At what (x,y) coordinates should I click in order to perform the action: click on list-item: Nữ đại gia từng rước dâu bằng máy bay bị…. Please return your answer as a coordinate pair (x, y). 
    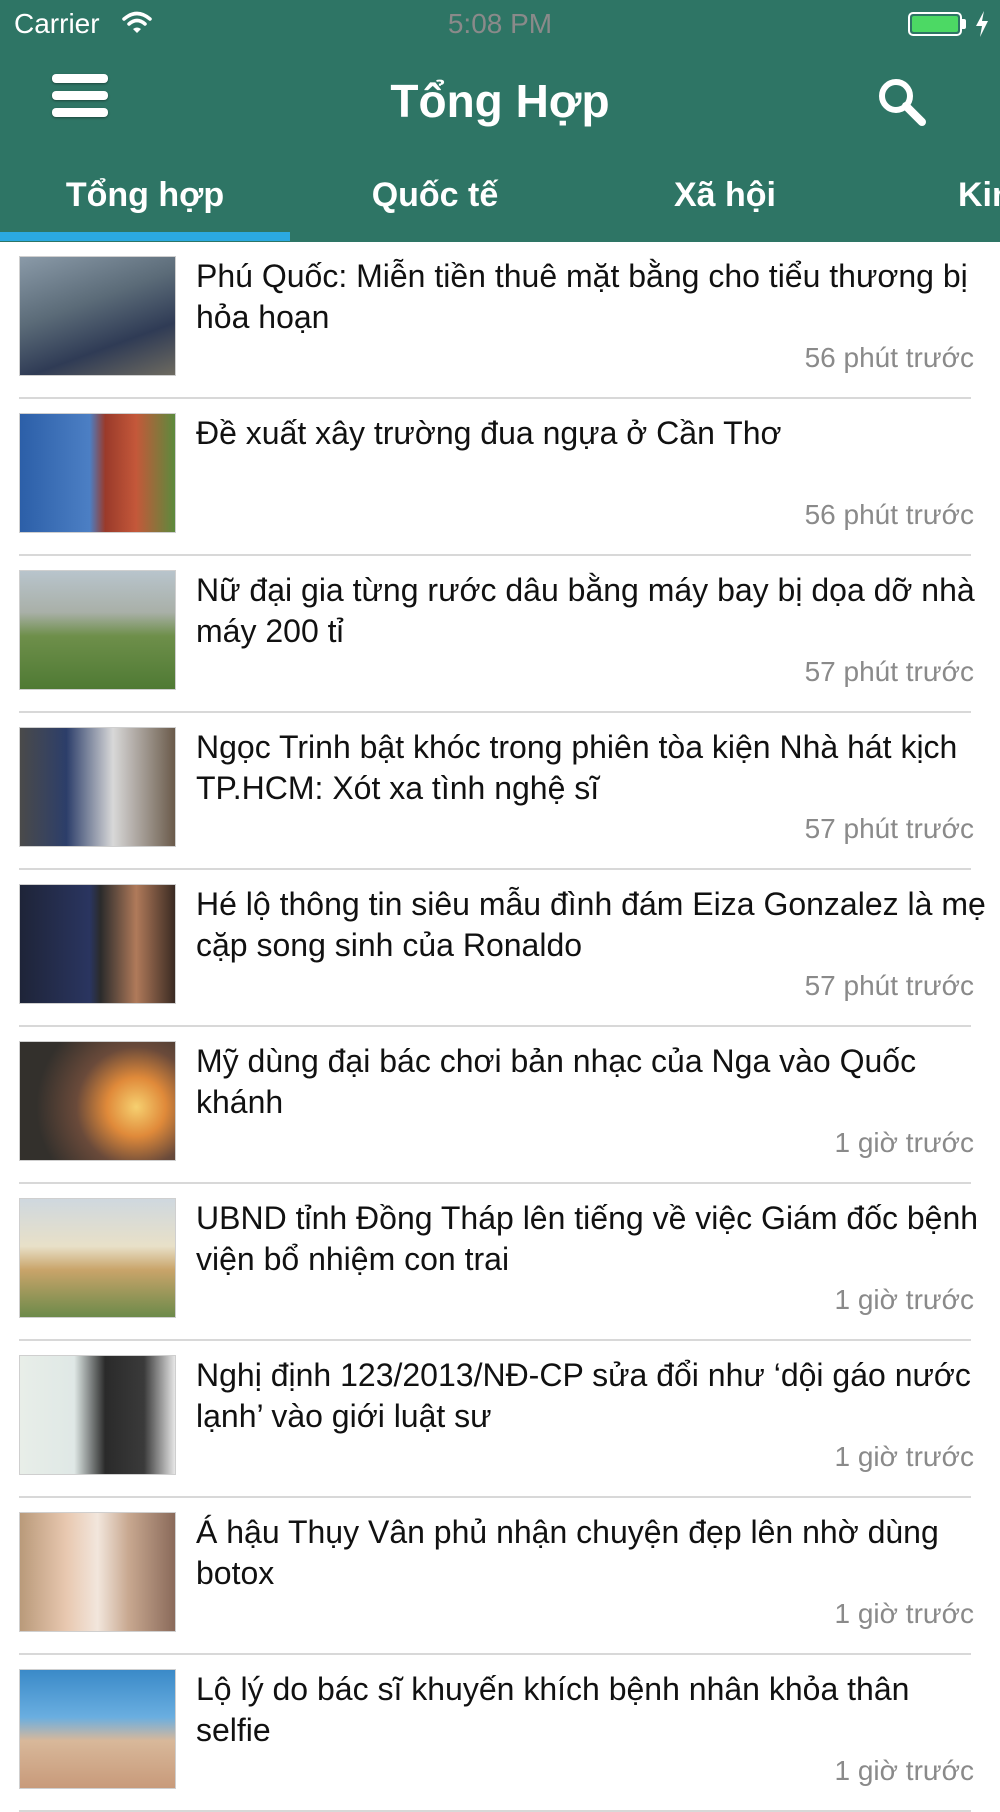
    Looking at the image, I should click on (500, 634).